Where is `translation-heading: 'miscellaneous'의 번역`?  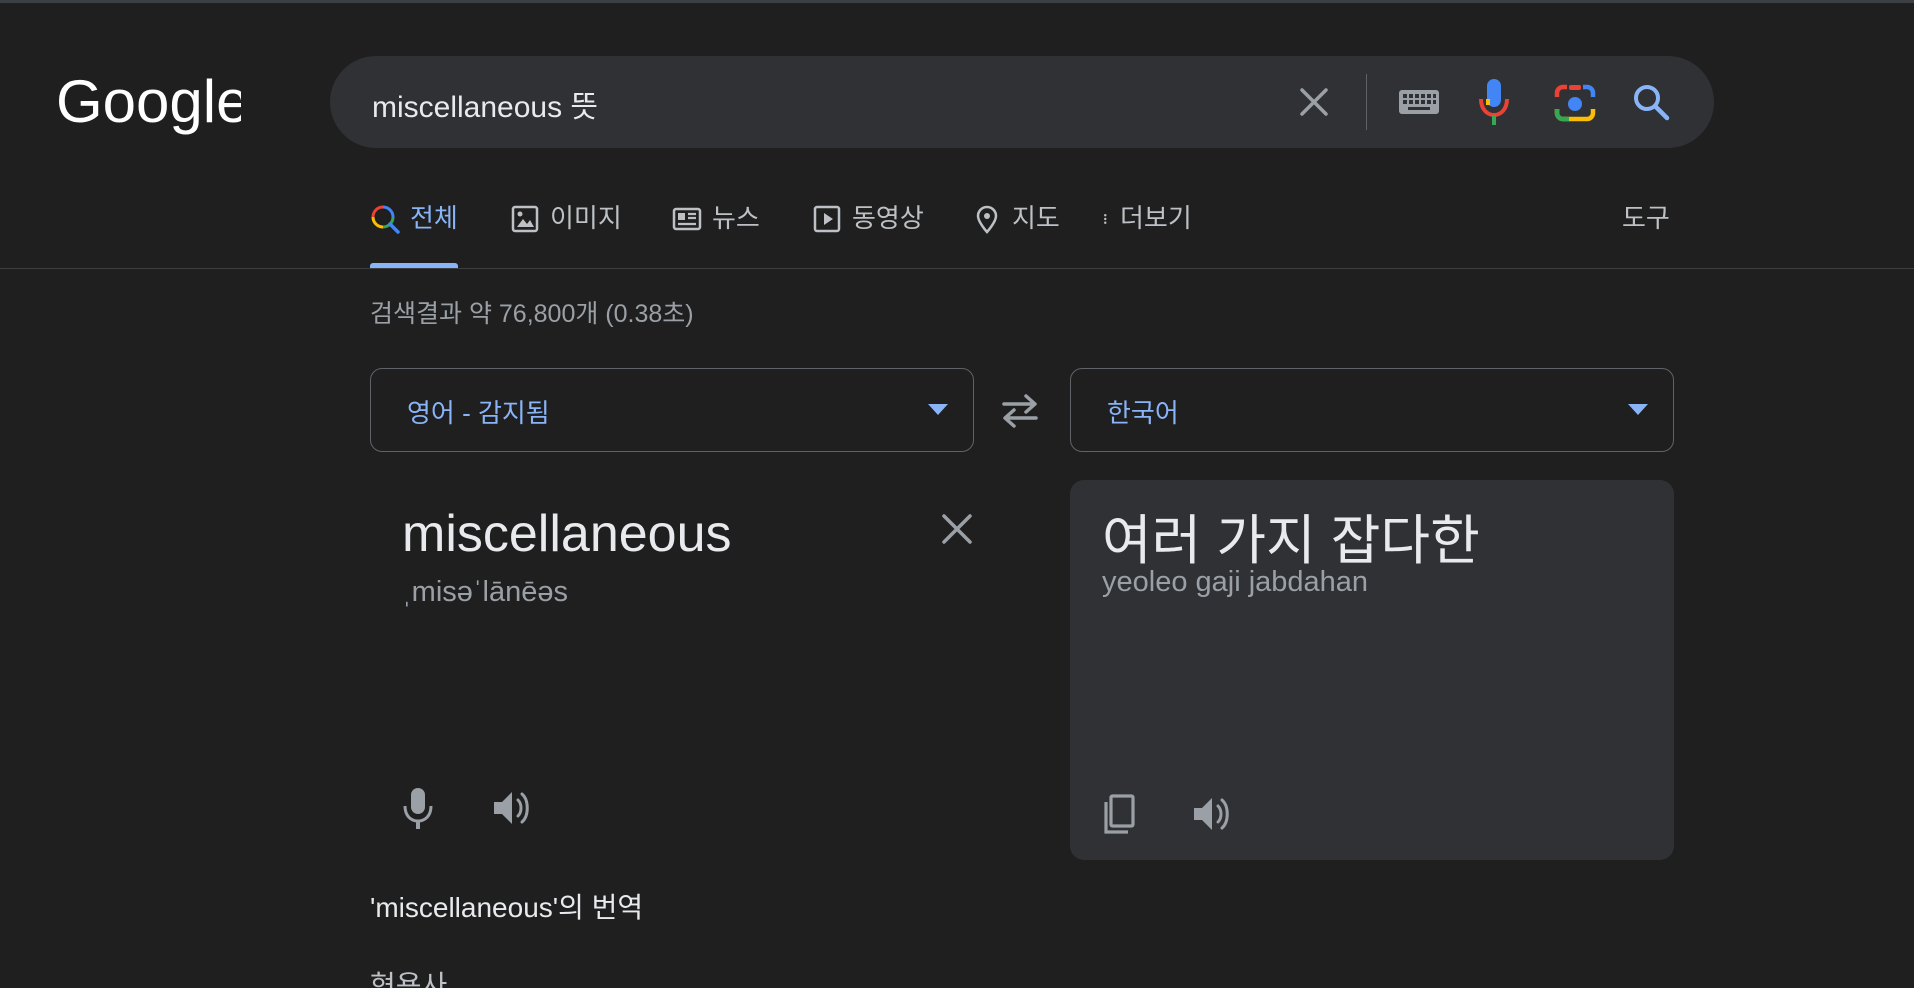
translation-heading: 'miscellaneous'의 번역 is located at coordinates (507, 907).